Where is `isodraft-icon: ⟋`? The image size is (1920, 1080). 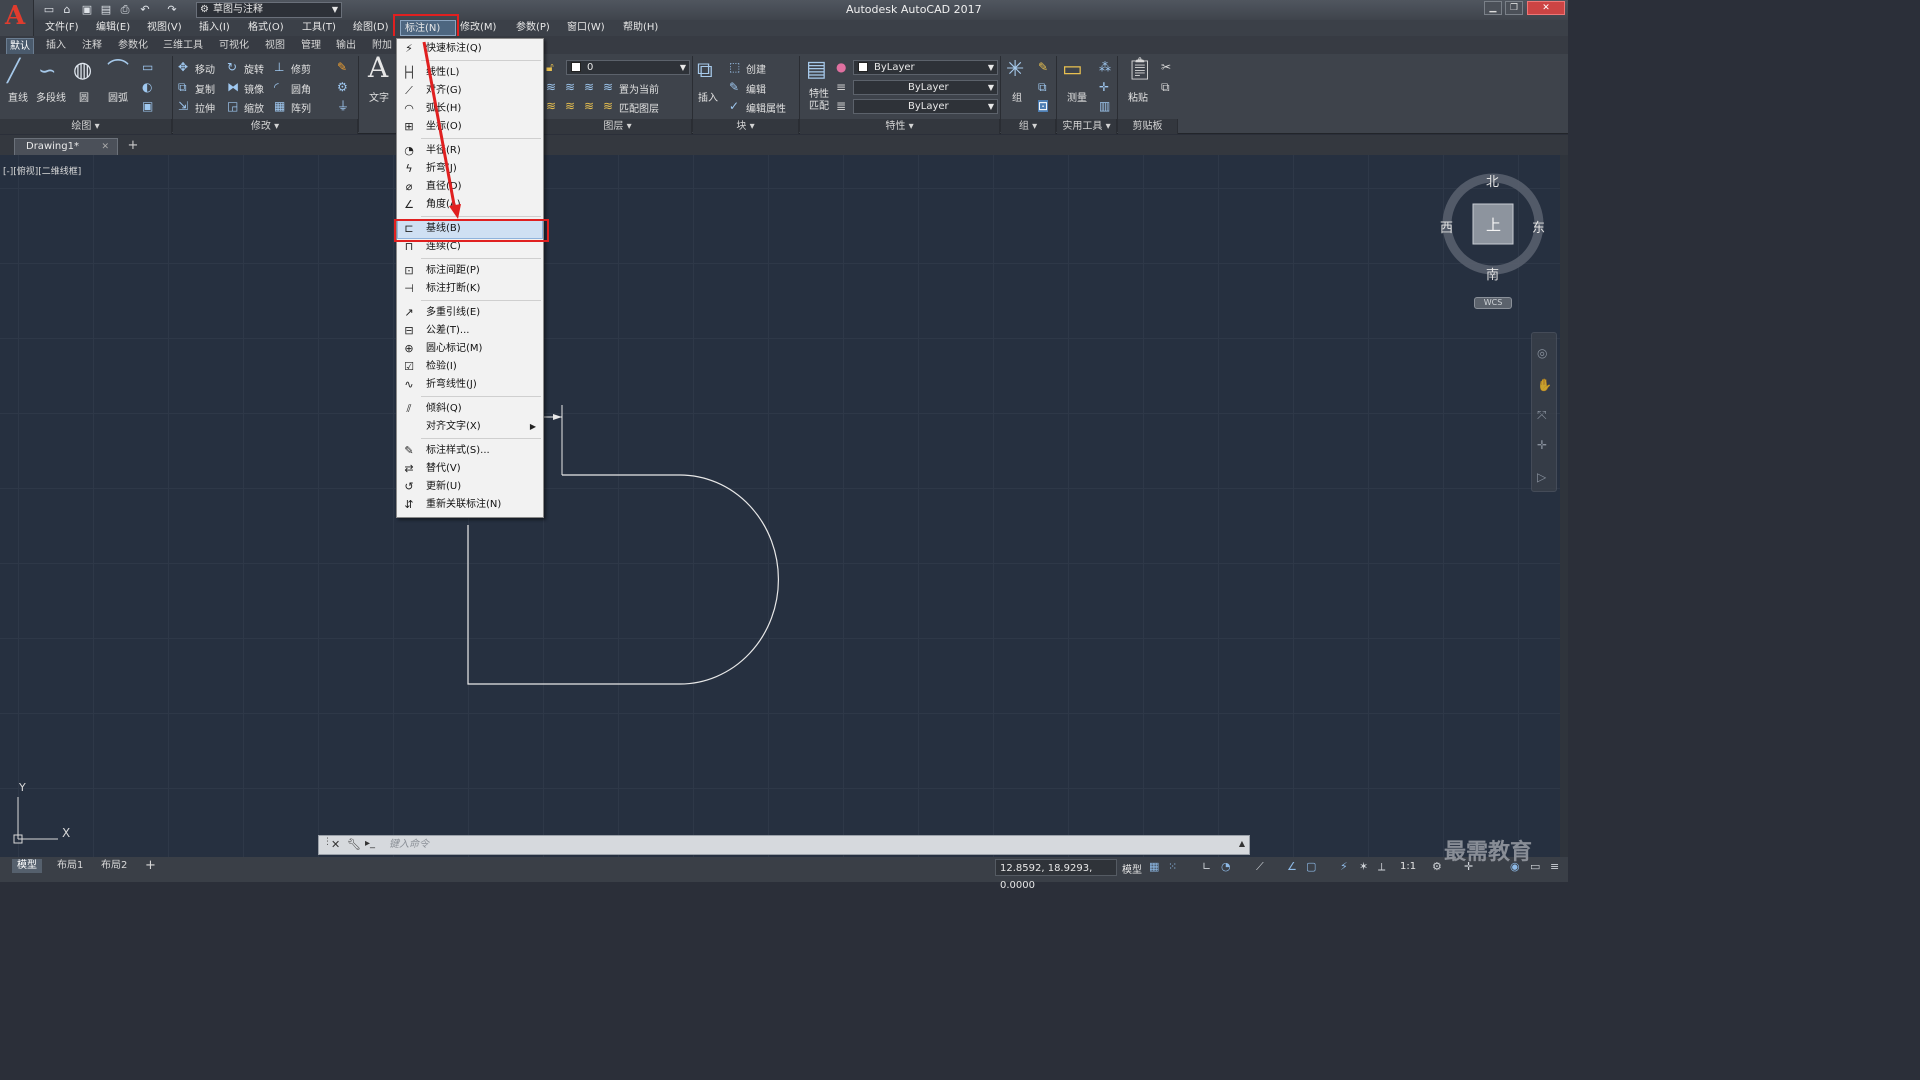 isodraft-icon: ⟋ is located at coordinates (1260, 867).